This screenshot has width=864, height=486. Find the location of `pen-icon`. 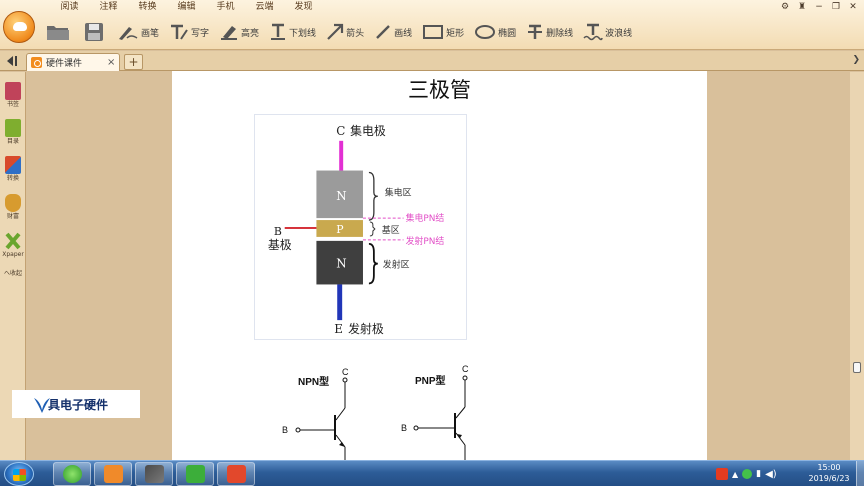

pen-icon is located at coordinates (128, 33).